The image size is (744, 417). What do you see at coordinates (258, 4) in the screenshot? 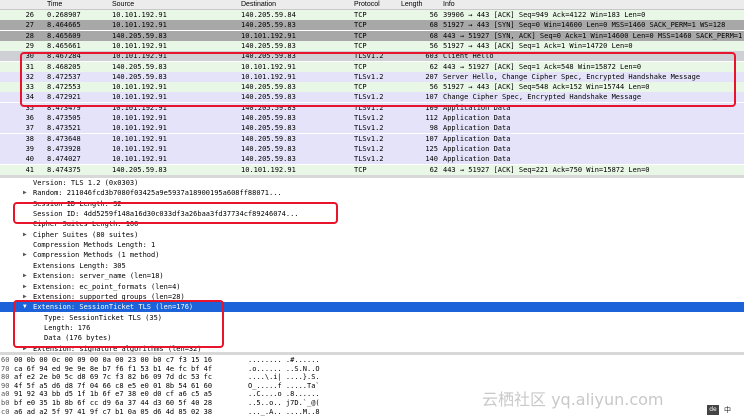
I see `col-header-destination: Destination` at bounding box center [258, 4].